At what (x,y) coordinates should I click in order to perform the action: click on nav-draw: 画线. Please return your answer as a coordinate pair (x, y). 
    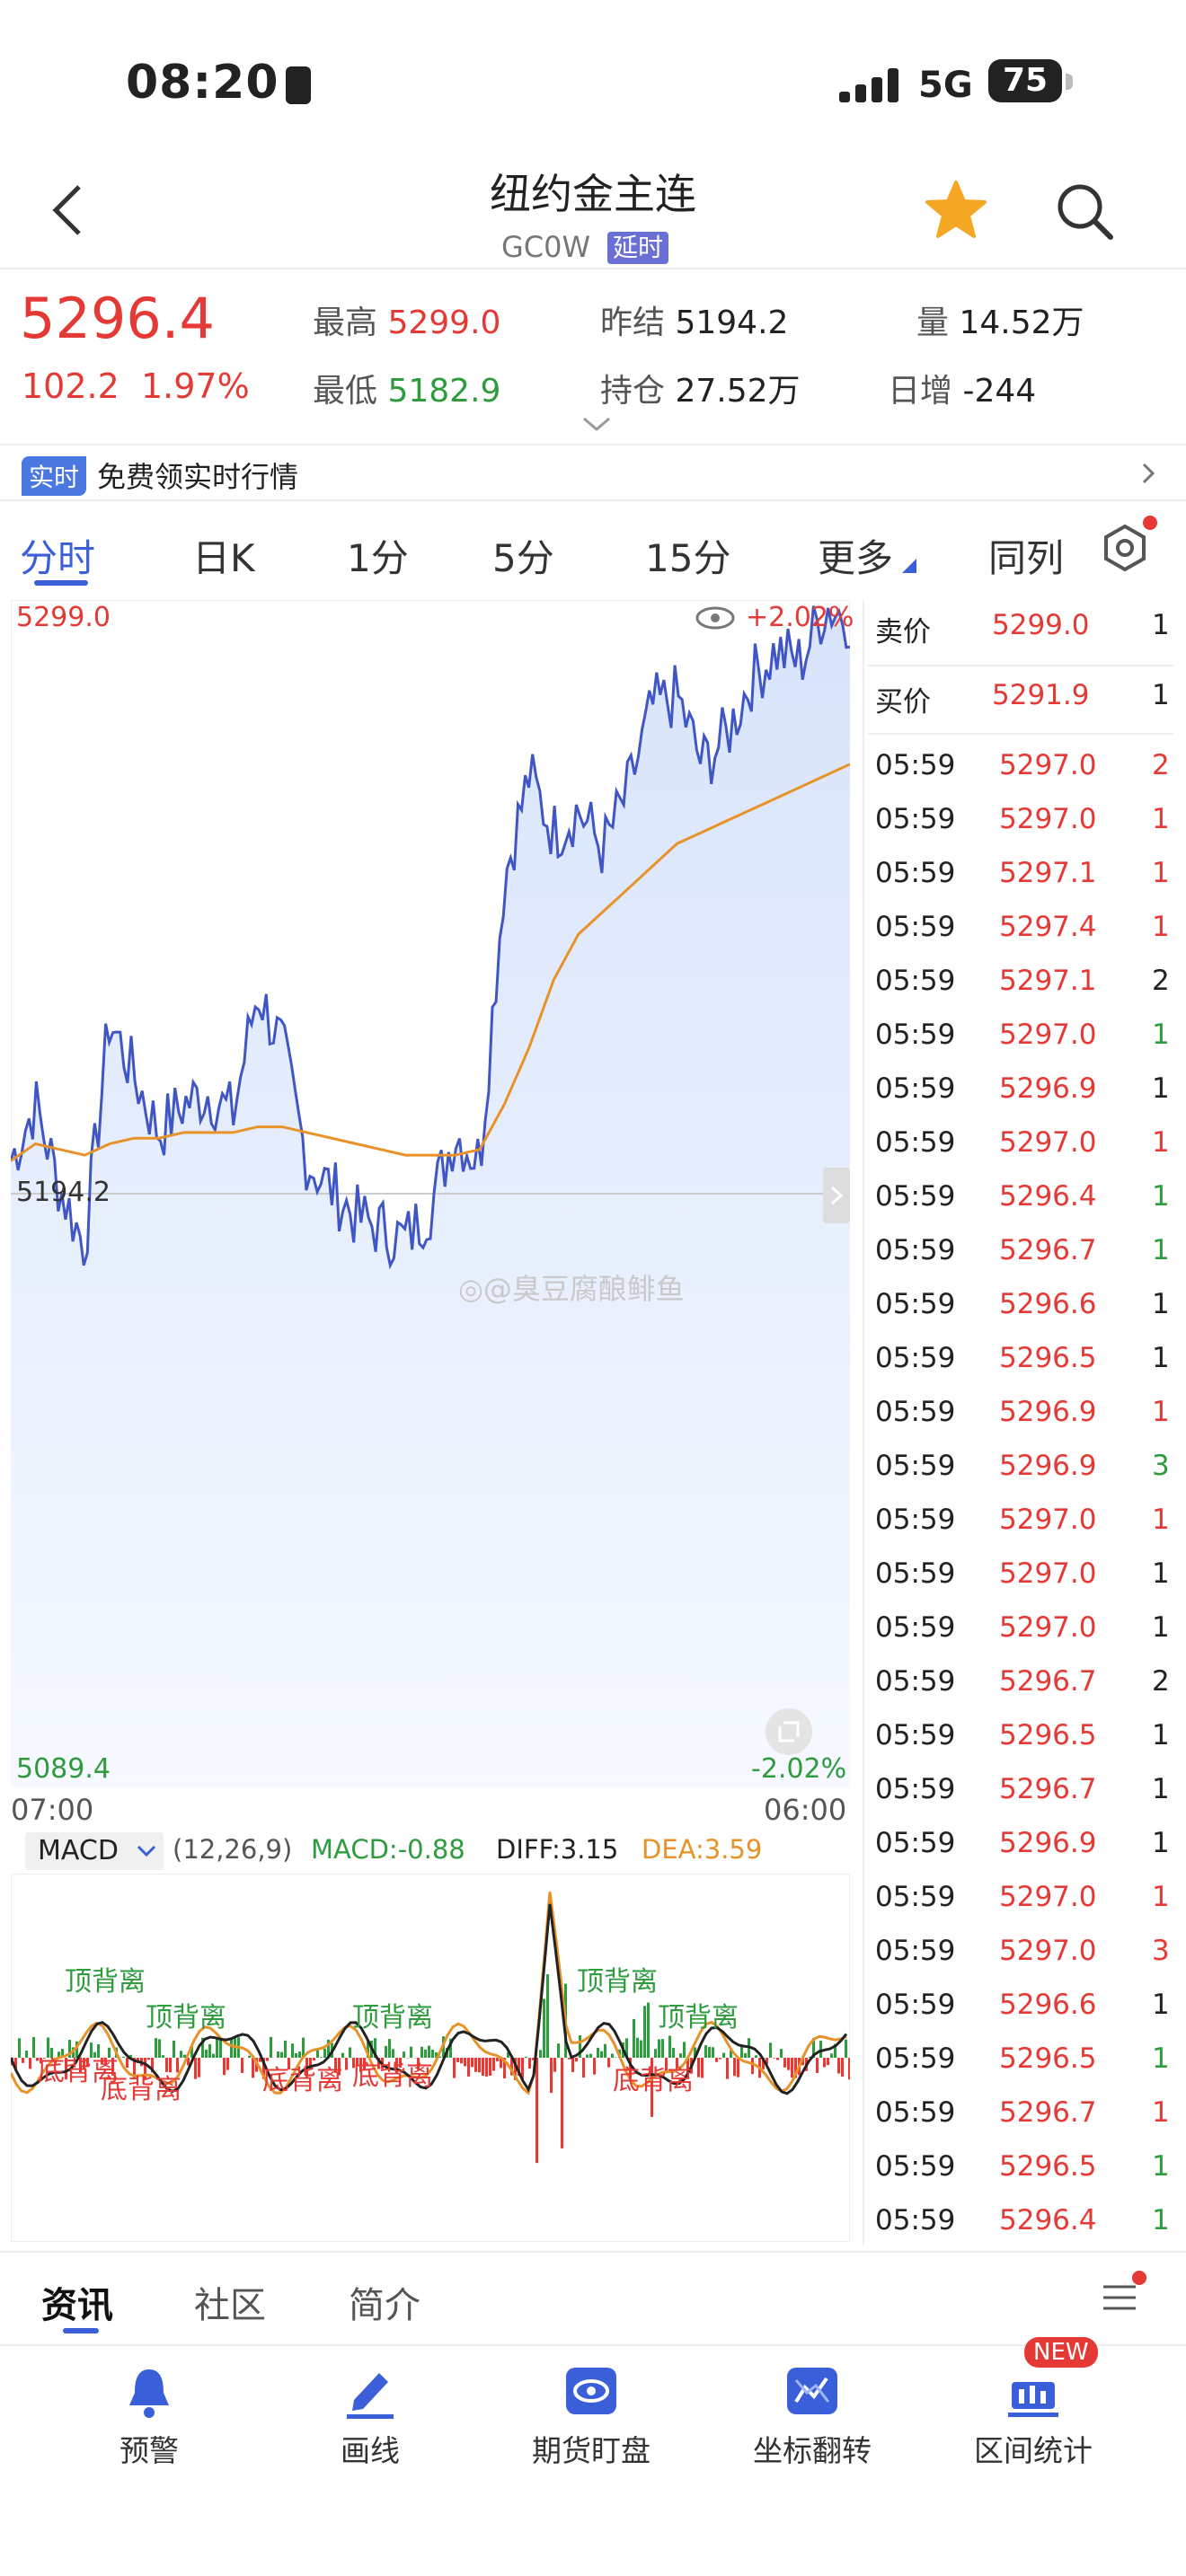
    Looking at the image, I should click on (370, 2421).